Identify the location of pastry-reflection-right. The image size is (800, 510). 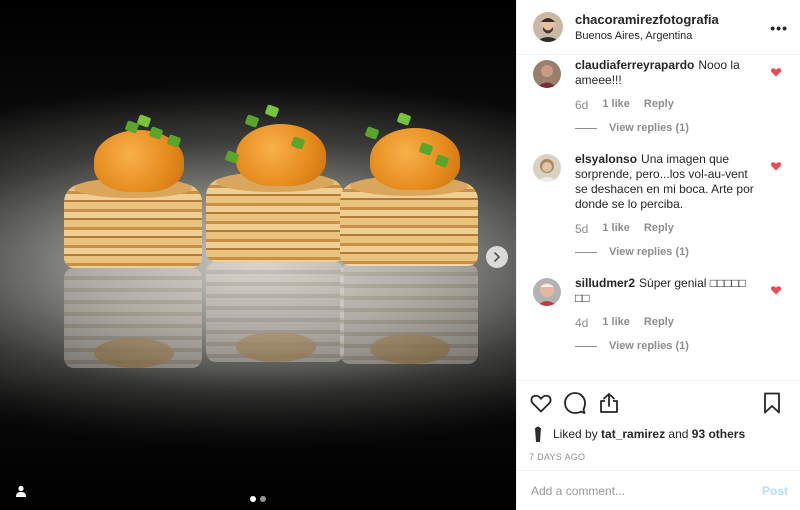
(409, 314).